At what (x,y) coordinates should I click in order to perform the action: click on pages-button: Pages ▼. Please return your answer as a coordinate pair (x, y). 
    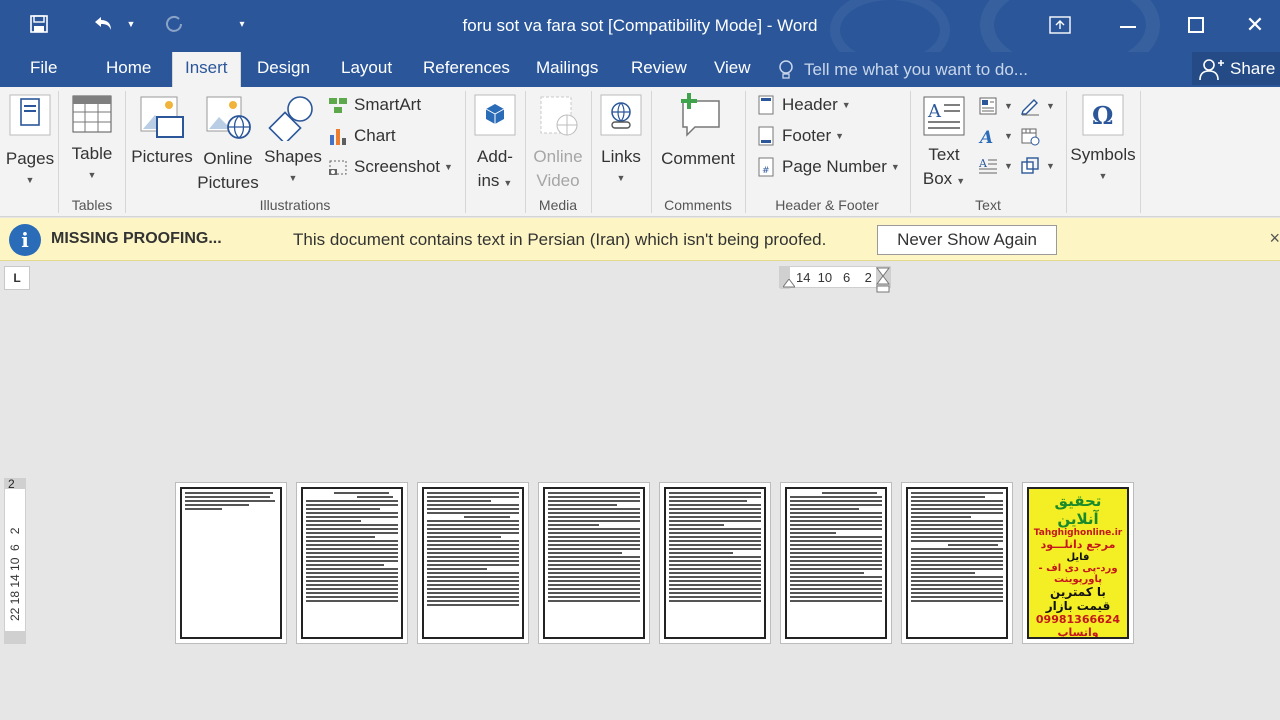
    Looking at the image, I should click on (30, 139).